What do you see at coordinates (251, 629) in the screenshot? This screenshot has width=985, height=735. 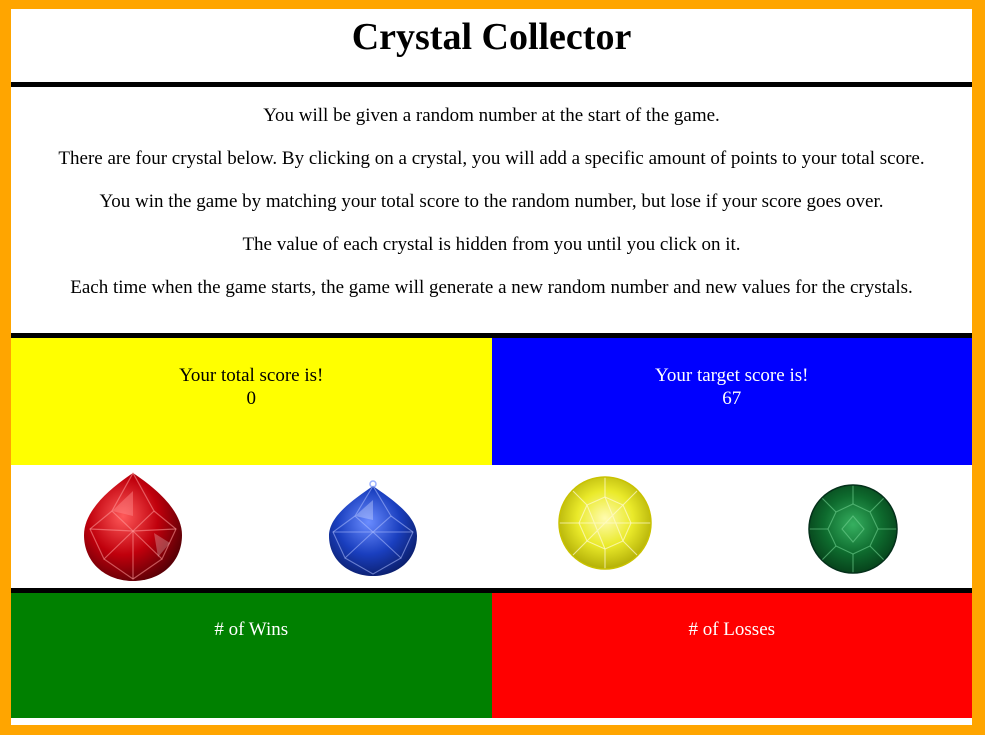 I see `wins-label: # of Wins` at bounding box center [251, 629].